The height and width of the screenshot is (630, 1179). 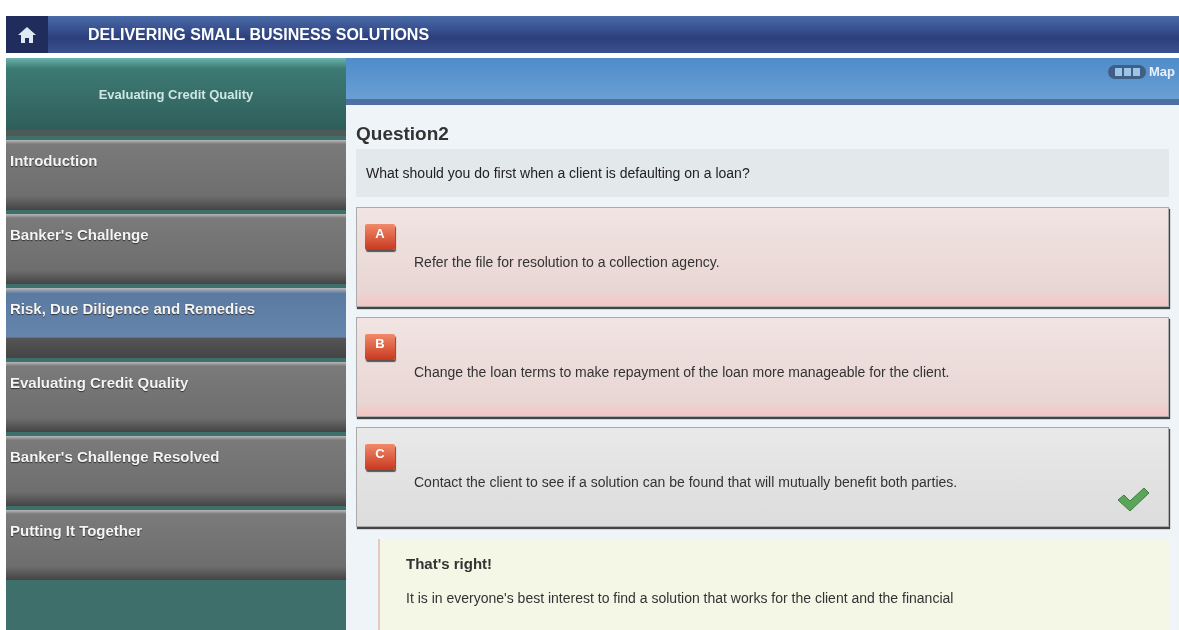 I want to click on home-icon, so click(x=27, y=34).